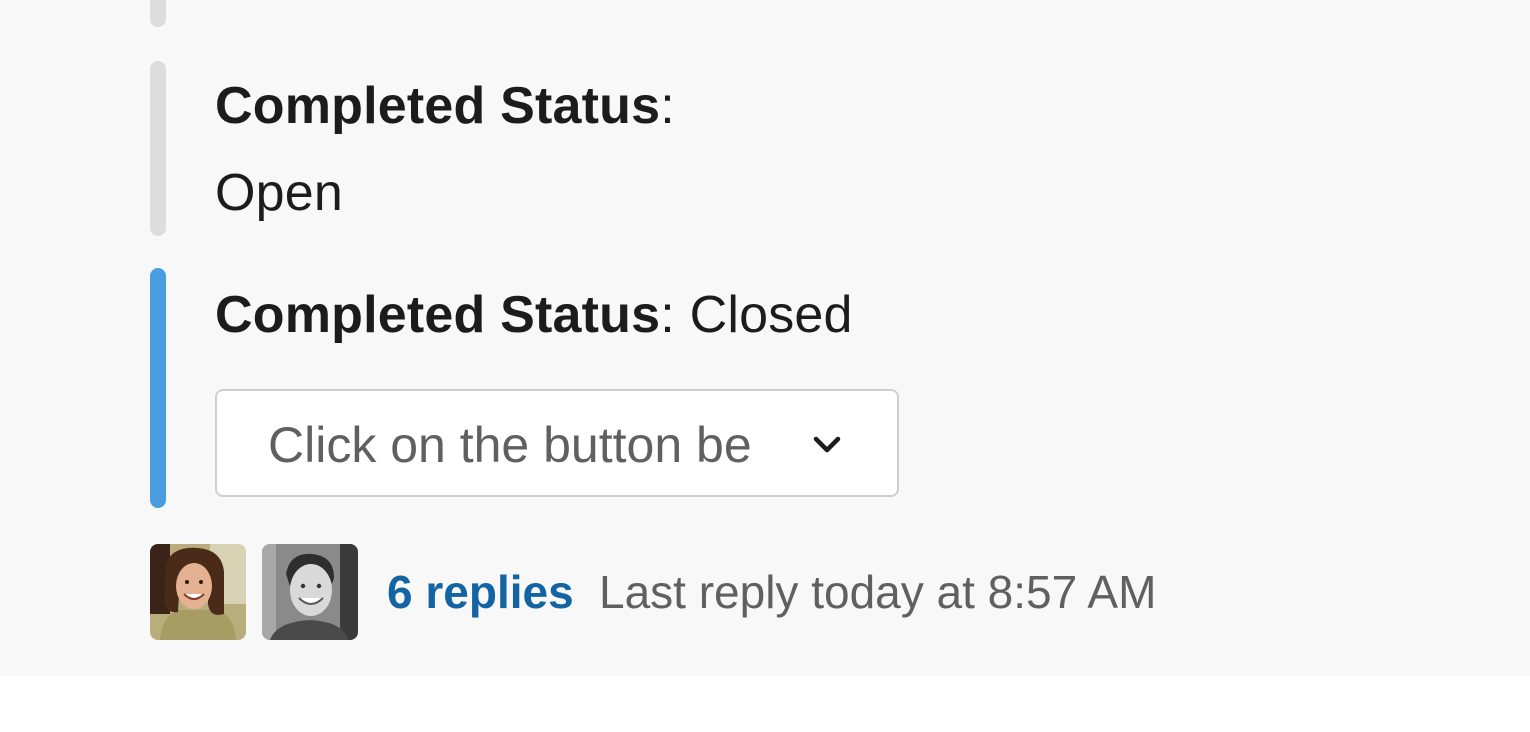 Image resolution: width=1530 pixels, height=732 pixels. Describe the element at coordinates (480, 592) in the screenshot. I see `replies-count-link: 6 replies` at that location.